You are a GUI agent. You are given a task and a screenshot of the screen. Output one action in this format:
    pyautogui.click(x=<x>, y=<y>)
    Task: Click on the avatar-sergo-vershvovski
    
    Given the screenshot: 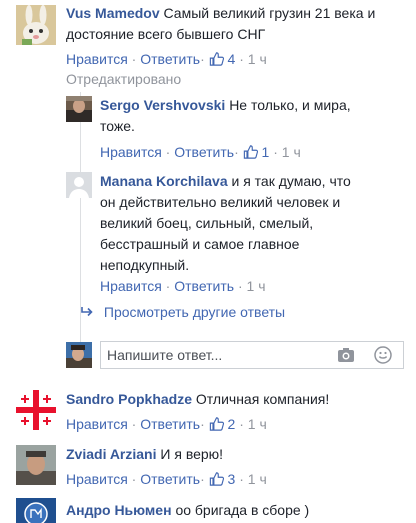 What is the action you would take?
    pyautogui.click(x=79, y=109)
    